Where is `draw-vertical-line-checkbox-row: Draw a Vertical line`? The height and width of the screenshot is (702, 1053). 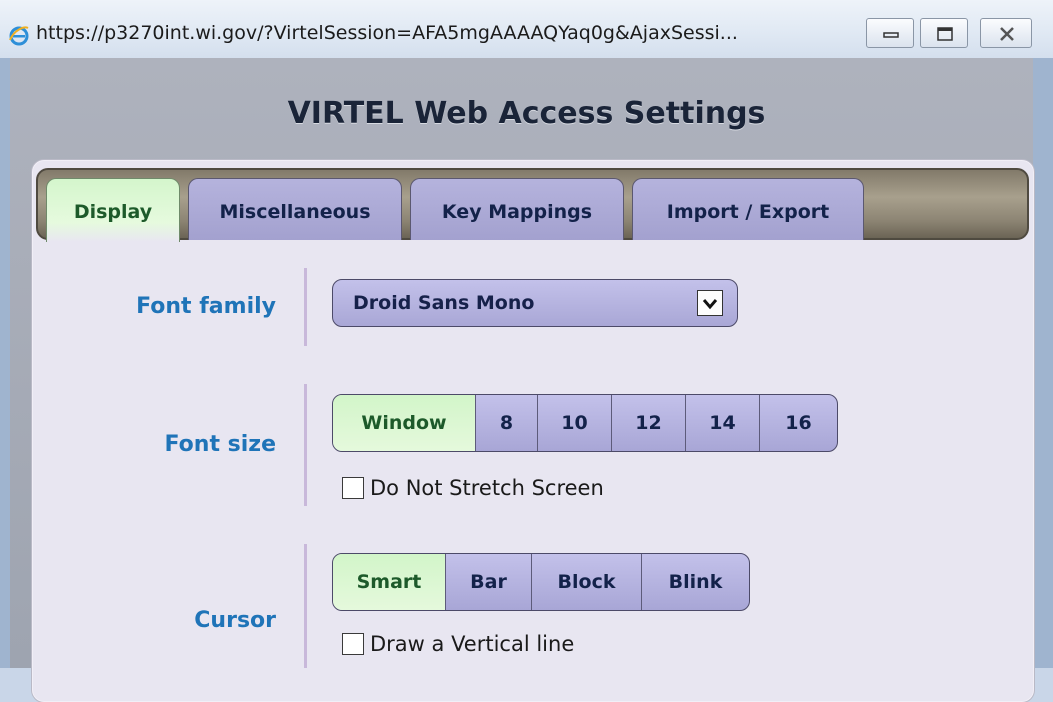 draw-vertical-line-checkbox-row: Draw a Vertical line is located at coordinates (458, 644).